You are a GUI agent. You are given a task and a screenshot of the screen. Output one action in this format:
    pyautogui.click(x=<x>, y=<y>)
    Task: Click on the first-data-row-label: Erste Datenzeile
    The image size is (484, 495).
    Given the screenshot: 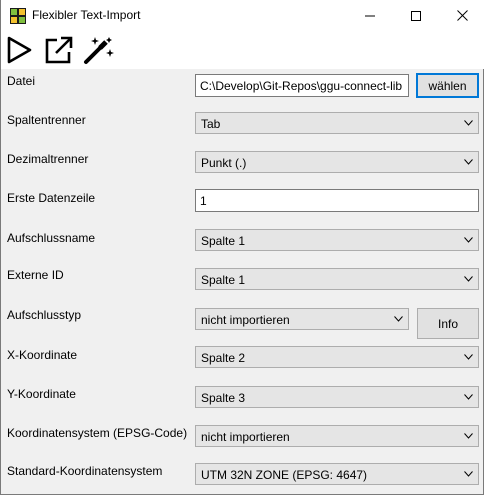 What is the action you would take?
    pyautogui.click(x=51, y=198)
    